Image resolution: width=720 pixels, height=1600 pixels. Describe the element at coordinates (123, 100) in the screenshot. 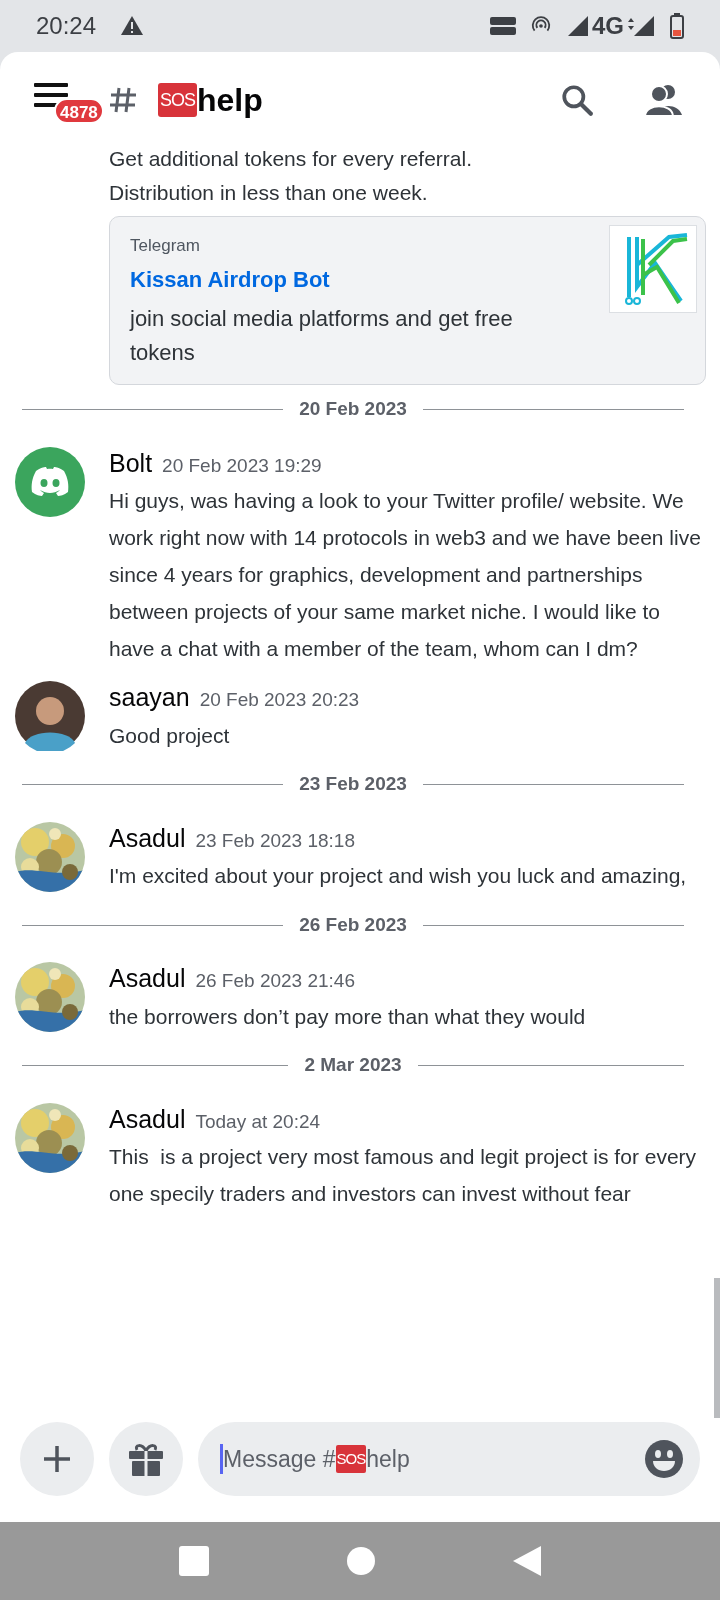

I see `hash-icon` at that location.